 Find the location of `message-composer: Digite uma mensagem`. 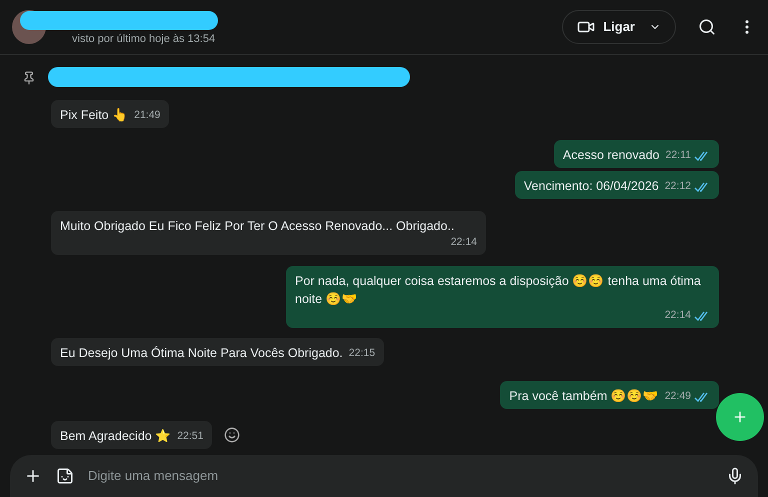

message-composer: Digite uma mensagem is located at coordinates (384, 476).